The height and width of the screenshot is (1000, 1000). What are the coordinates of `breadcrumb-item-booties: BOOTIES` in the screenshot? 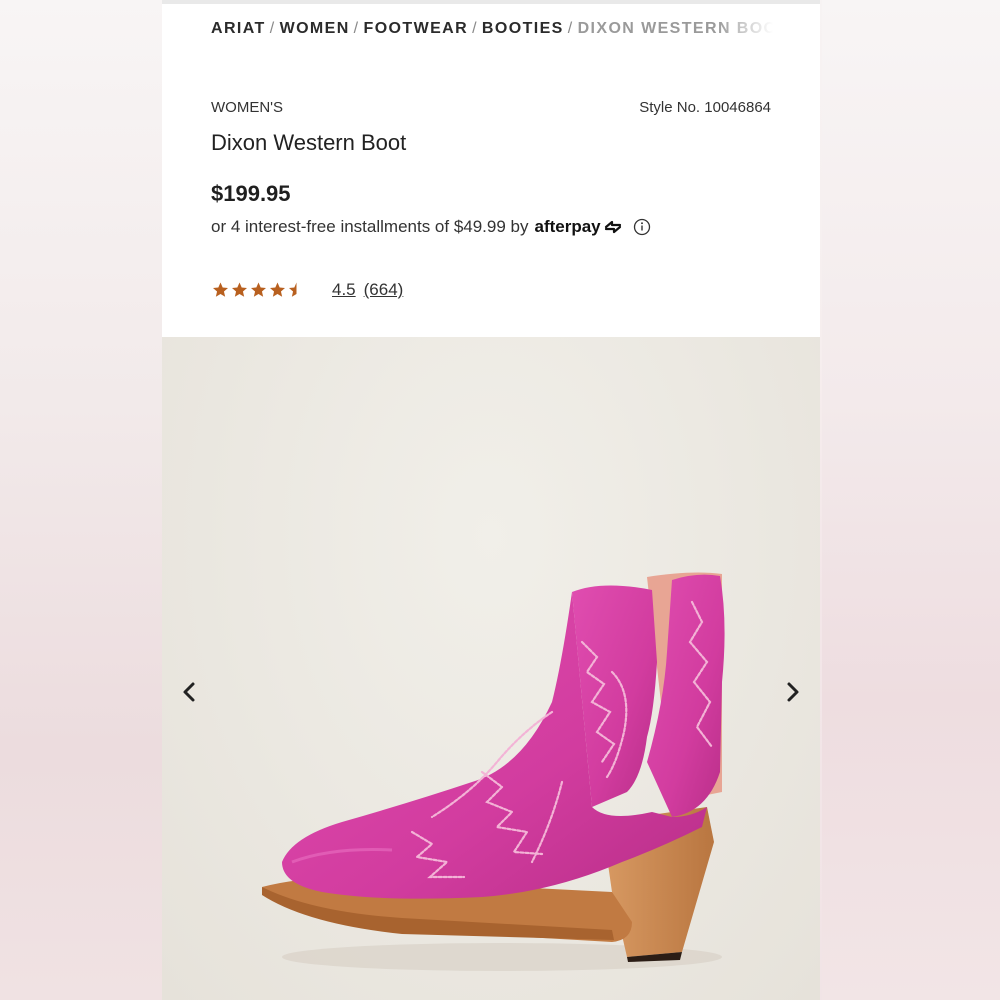 It's located at (523, 28).